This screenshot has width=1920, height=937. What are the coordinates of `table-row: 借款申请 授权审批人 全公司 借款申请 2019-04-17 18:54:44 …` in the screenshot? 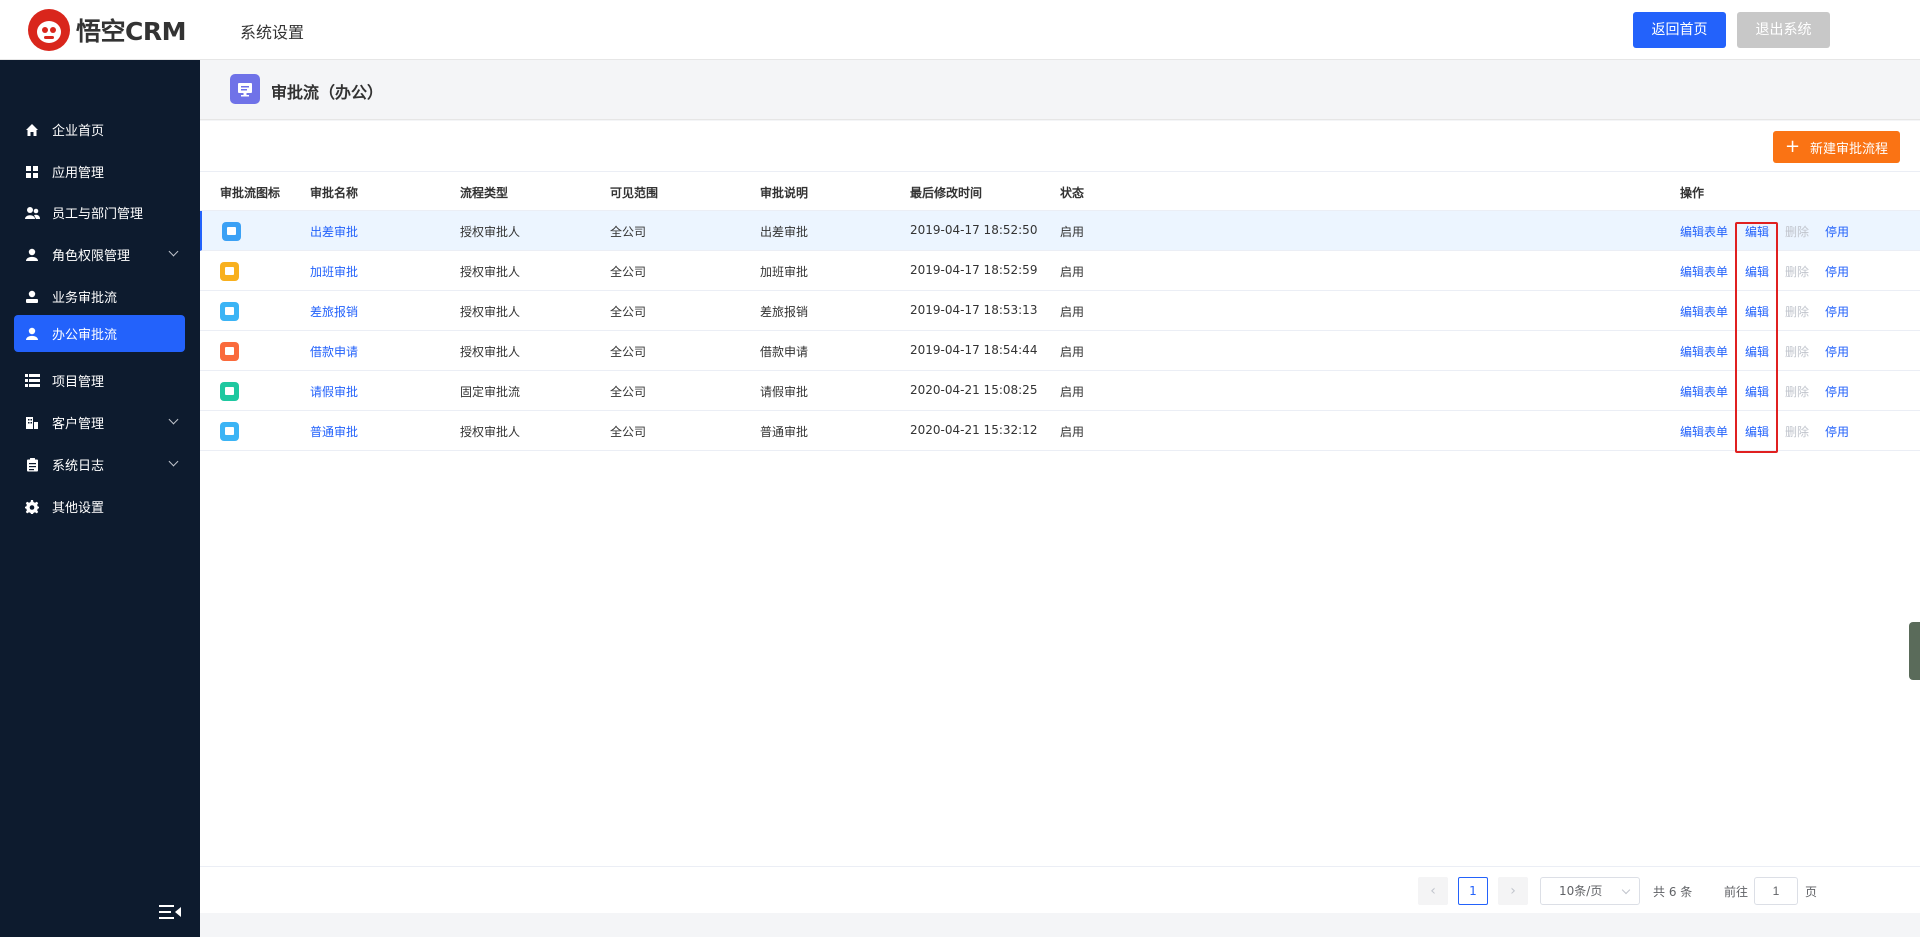 It's located at (1060, 351).